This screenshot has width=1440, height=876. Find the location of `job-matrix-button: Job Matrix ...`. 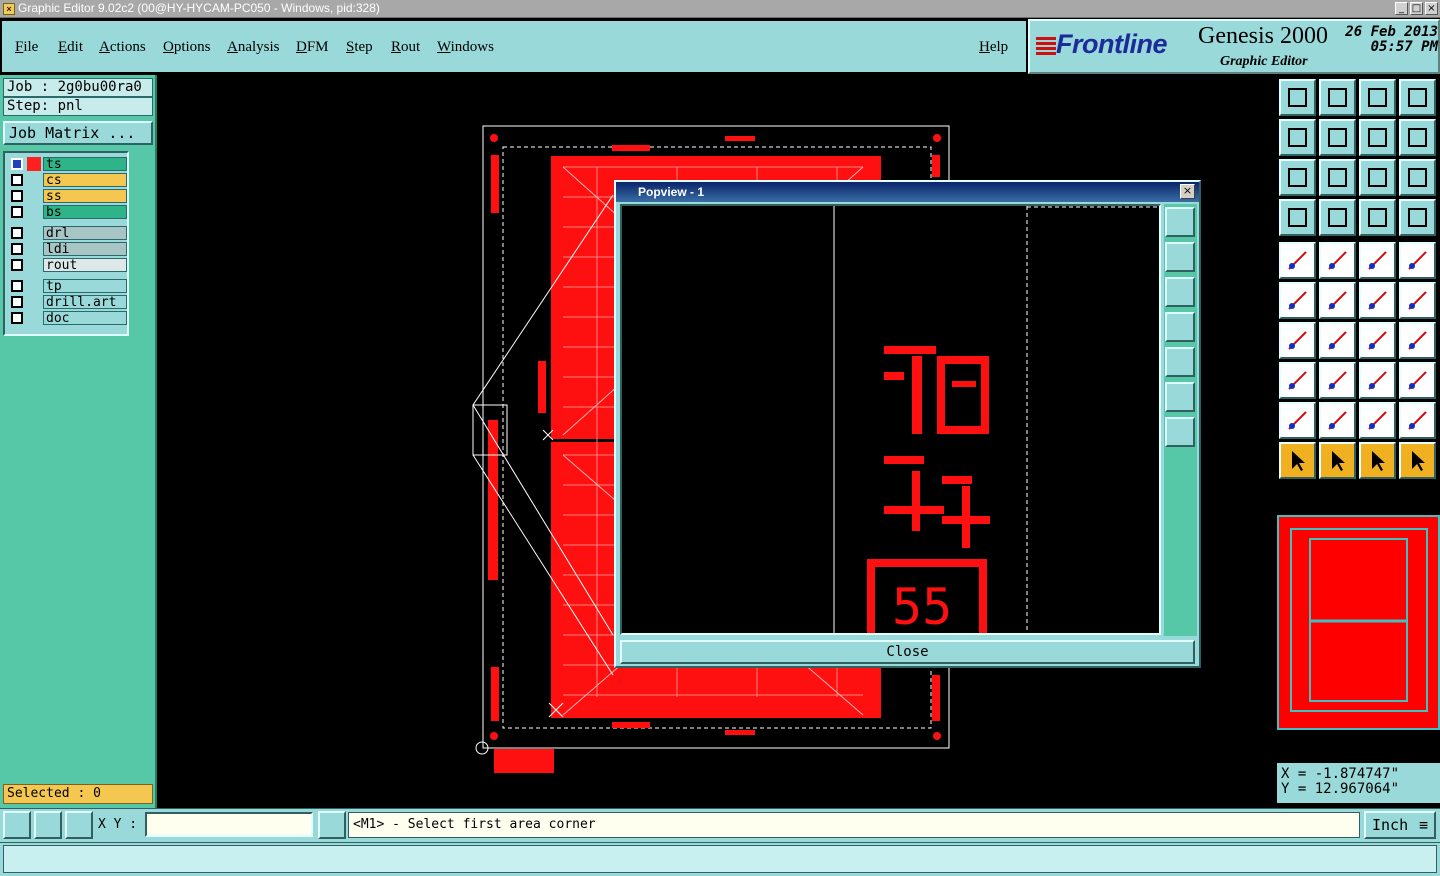

job-matrix-button: Job Matrix ... is located at coordinates (78, 133).